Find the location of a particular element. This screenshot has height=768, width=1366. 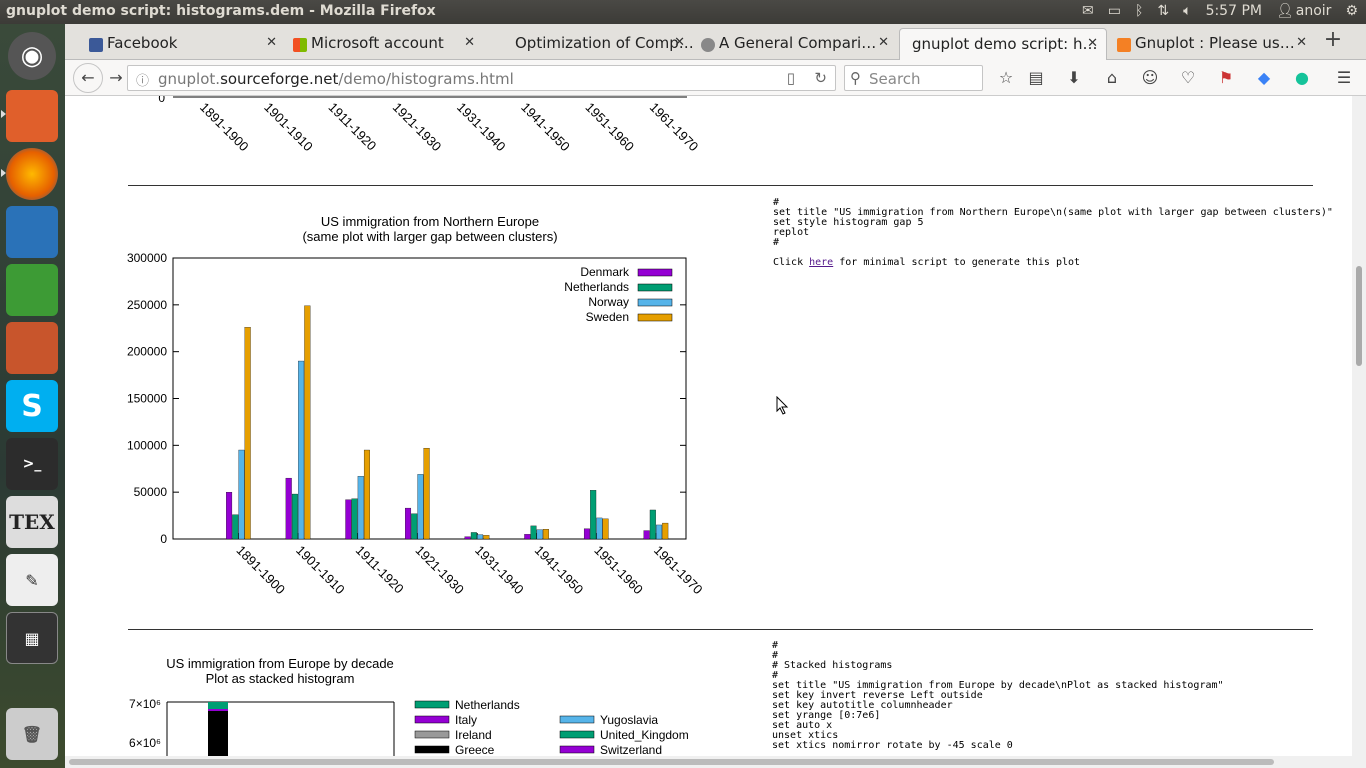

search-icon: ⚲ is located at coordinates (855, 78).